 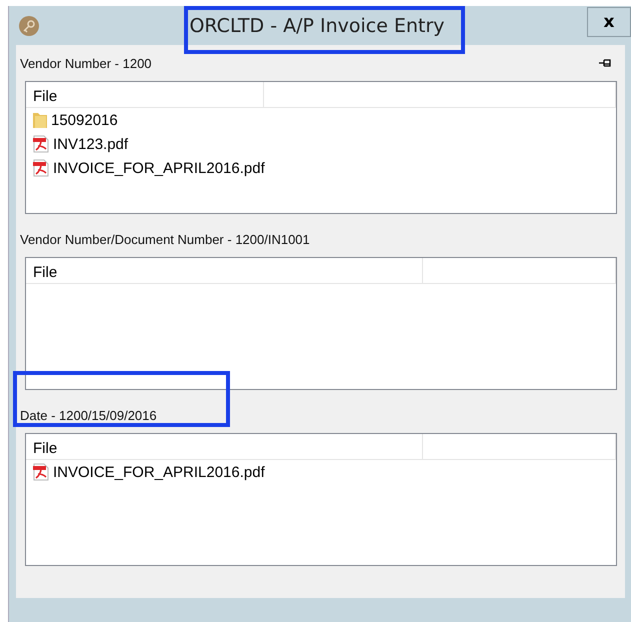 I want to click on file-name: 15092016, so click(x=84, y=120).